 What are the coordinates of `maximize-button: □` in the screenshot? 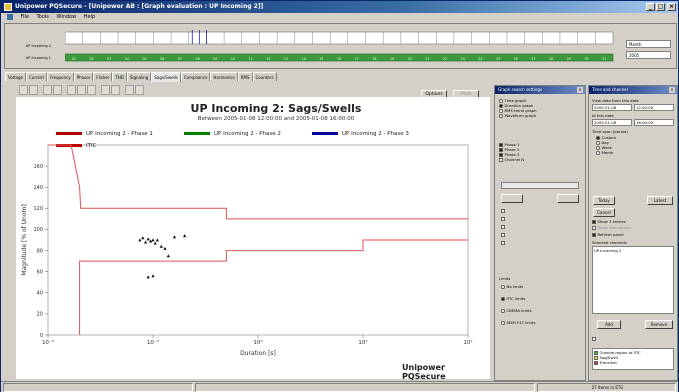 It's located at (660, 7).